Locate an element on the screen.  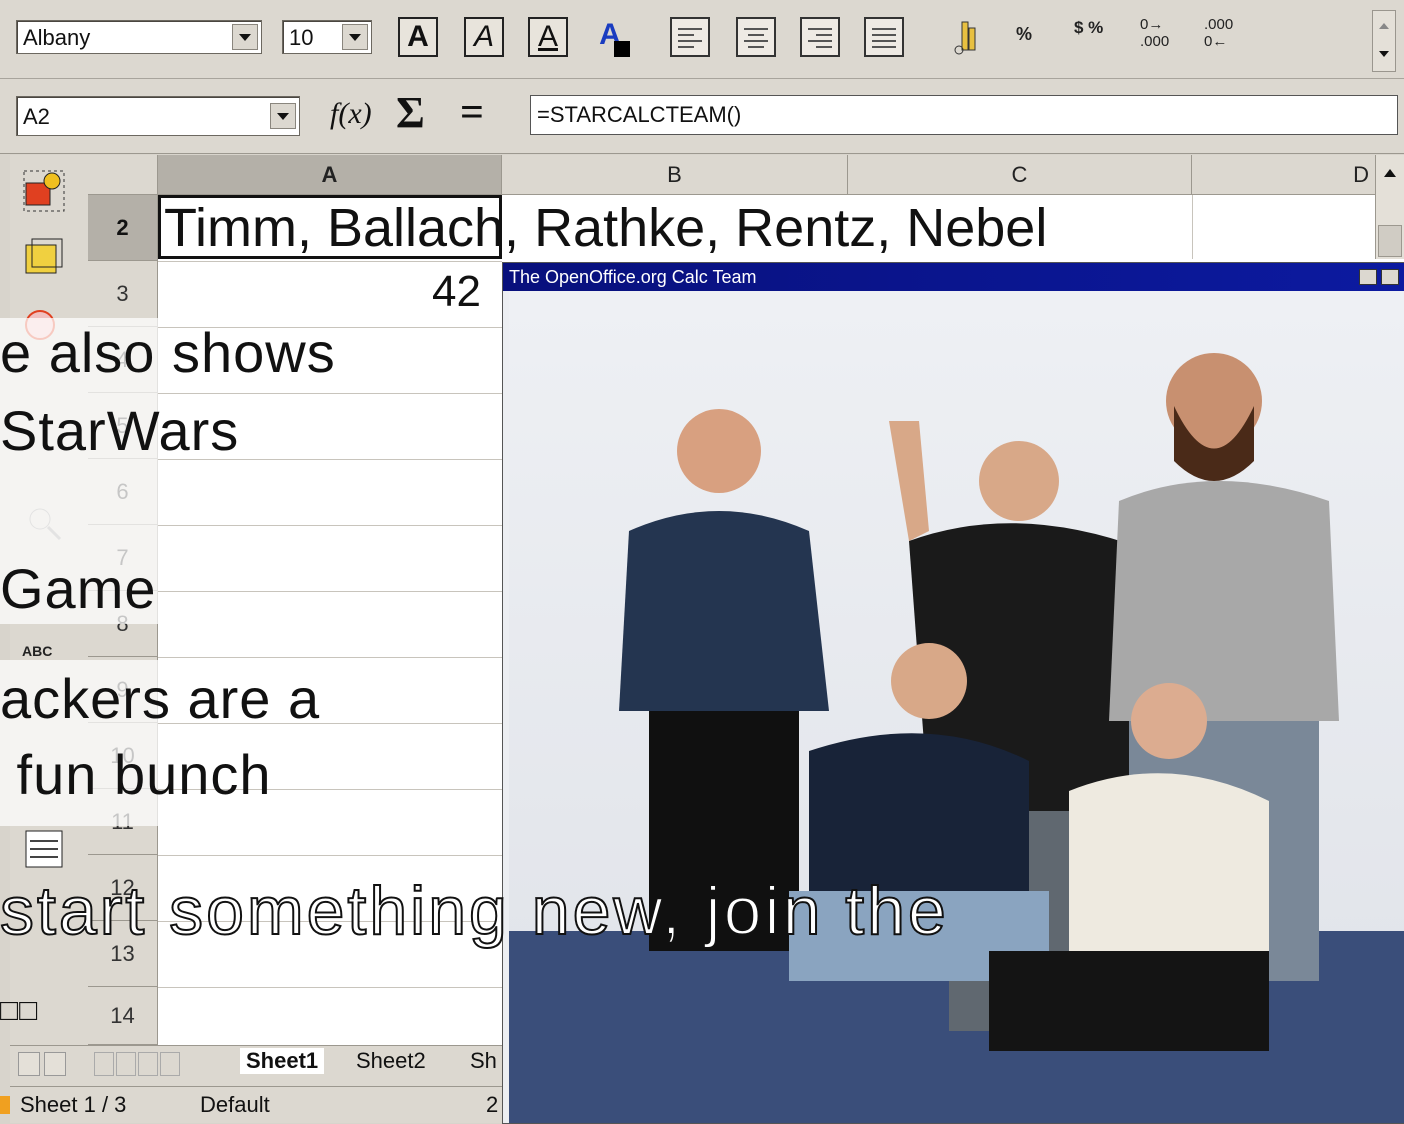
slide-line-3: Game is located at coordinates (78, 588).